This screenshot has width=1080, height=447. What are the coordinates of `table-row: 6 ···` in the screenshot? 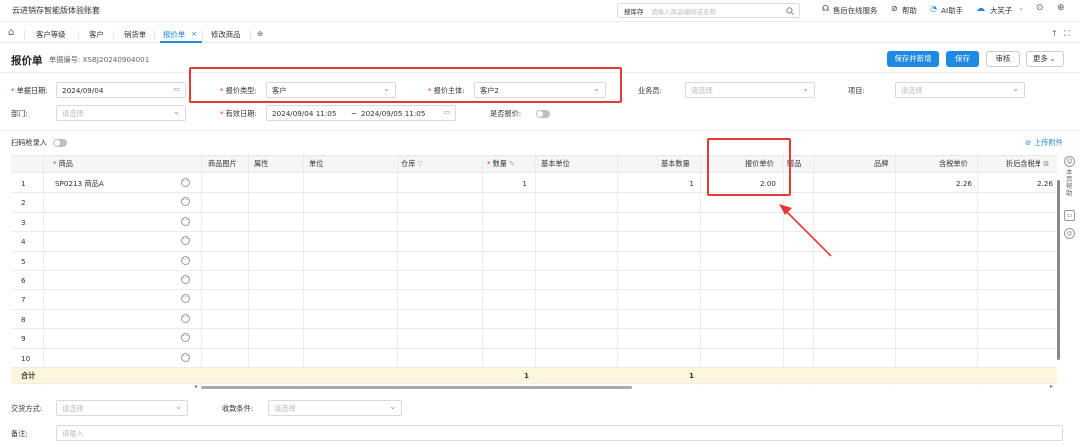 It's located at (534, 281).